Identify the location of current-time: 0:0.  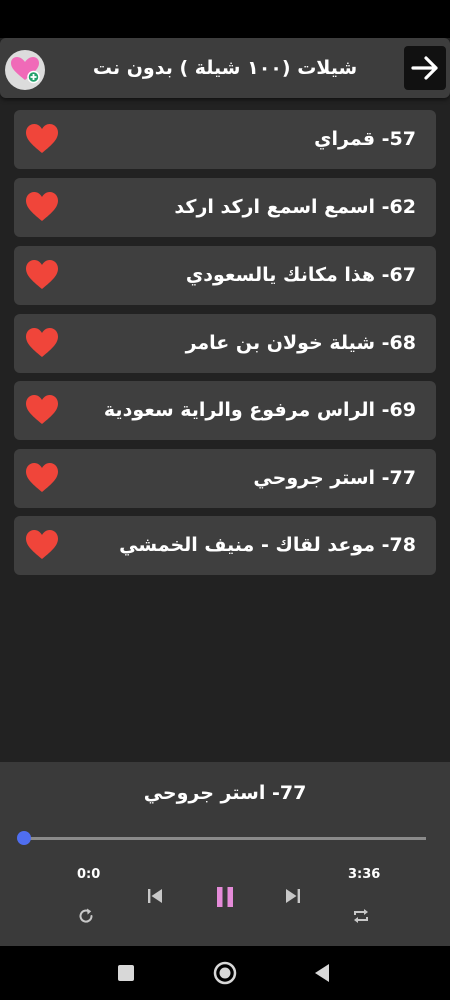
(89, 874).